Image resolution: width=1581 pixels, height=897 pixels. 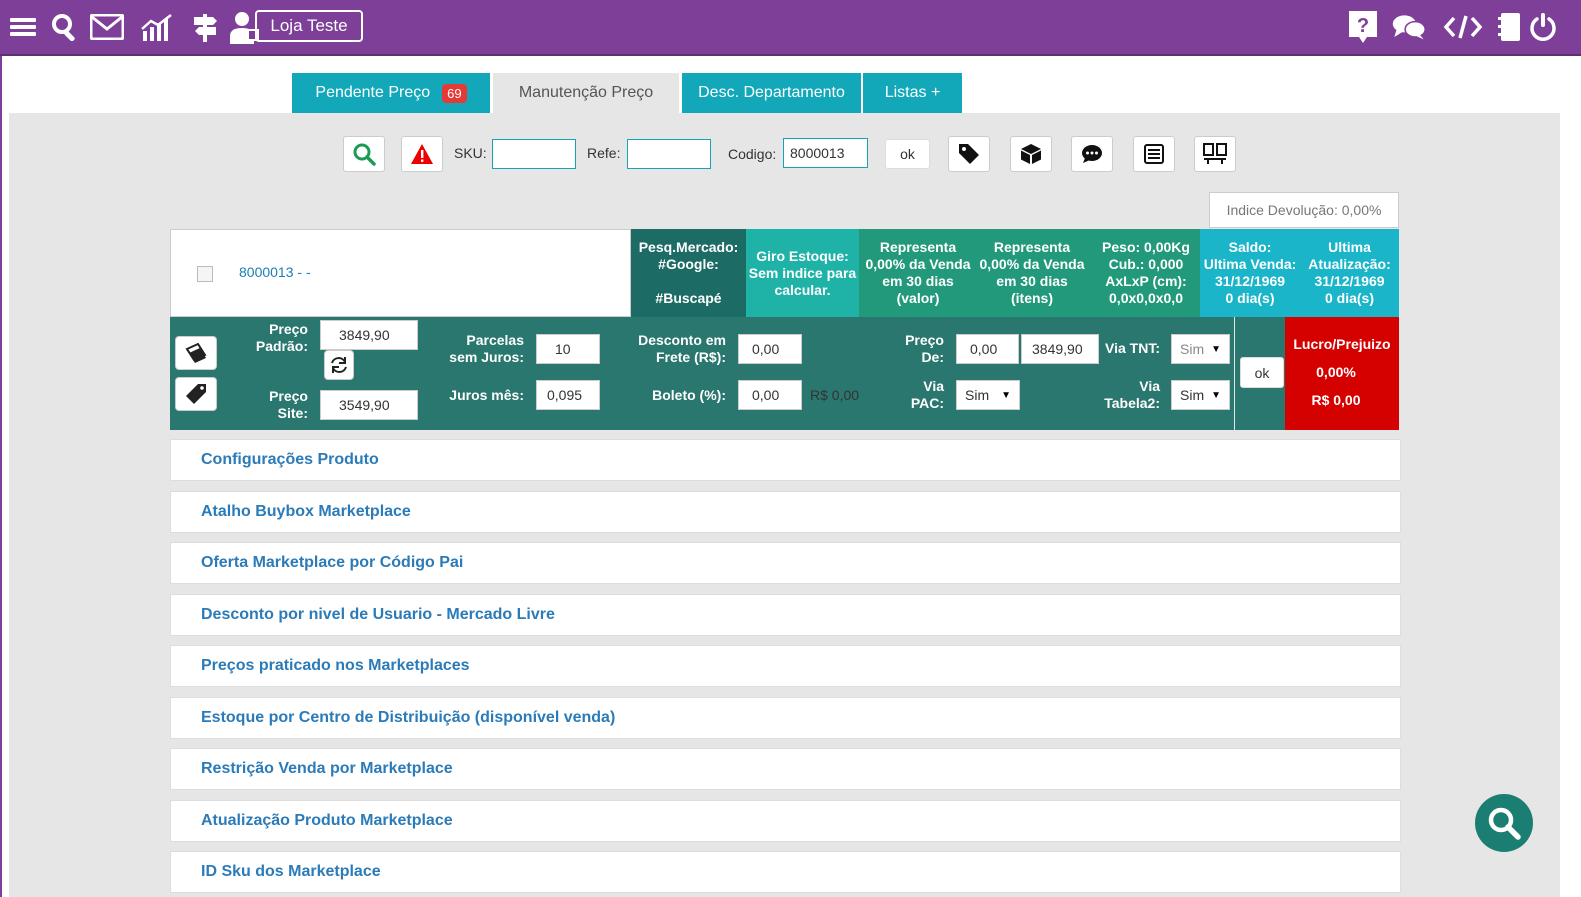 I want to click on chat-icon, so click(x=1409, y=27).